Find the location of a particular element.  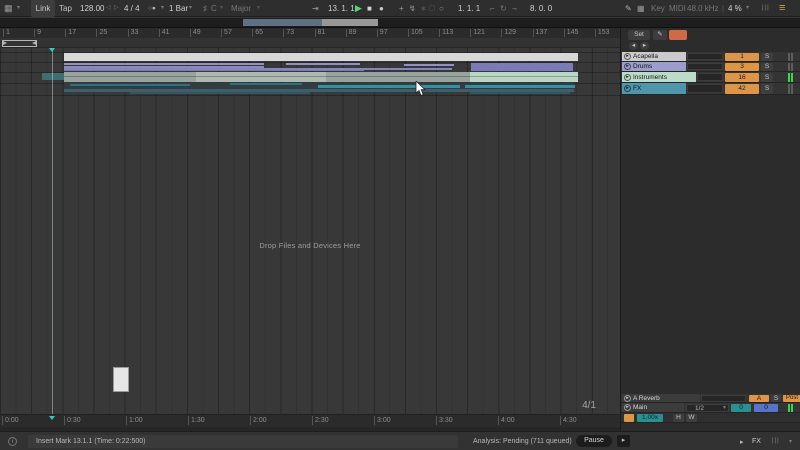

post-routing-badge: Post is located at coordinates (791, 398).